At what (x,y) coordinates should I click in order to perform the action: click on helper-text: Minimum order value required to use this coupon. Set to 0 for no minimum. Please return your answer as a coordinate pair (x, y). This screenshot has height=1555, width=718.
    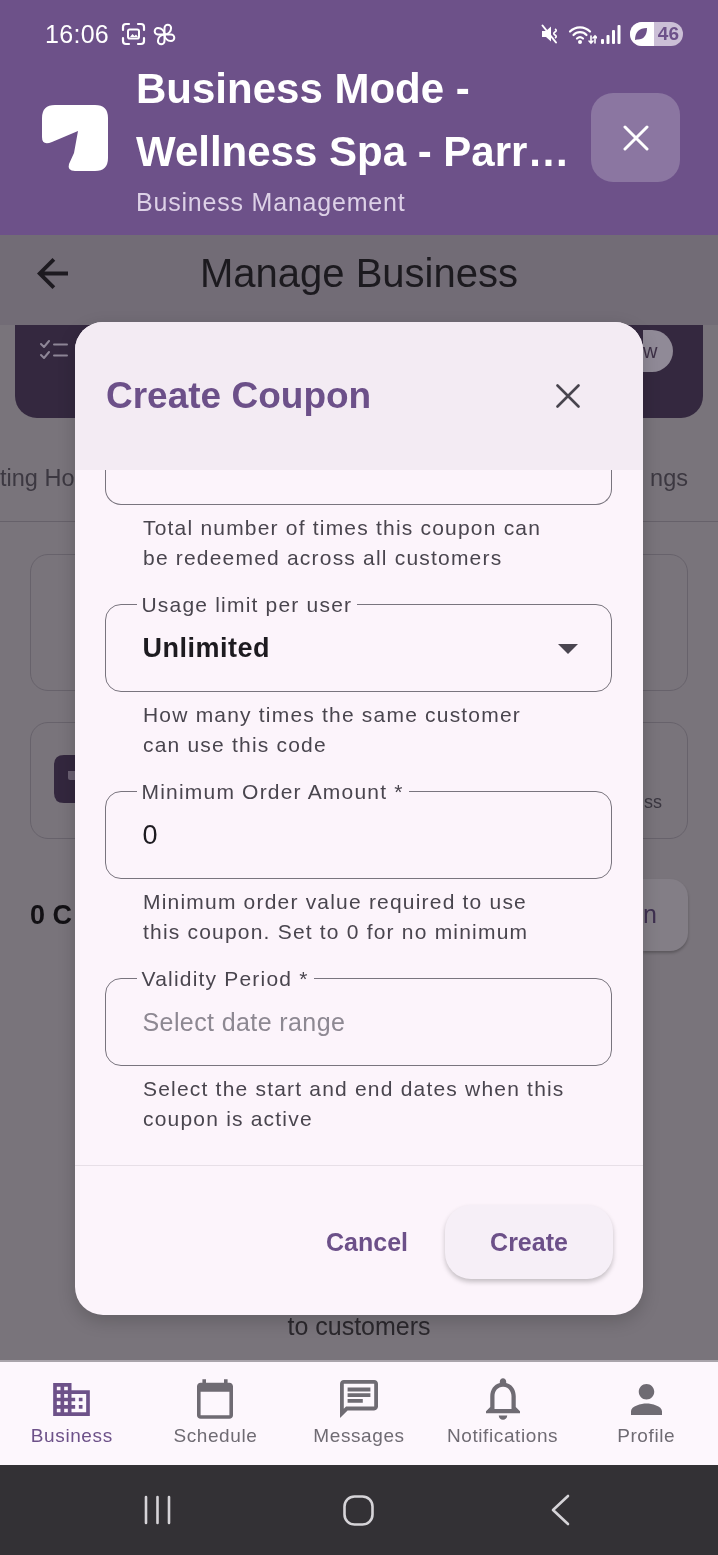
    Looking at the image, I should click on (336, 917).